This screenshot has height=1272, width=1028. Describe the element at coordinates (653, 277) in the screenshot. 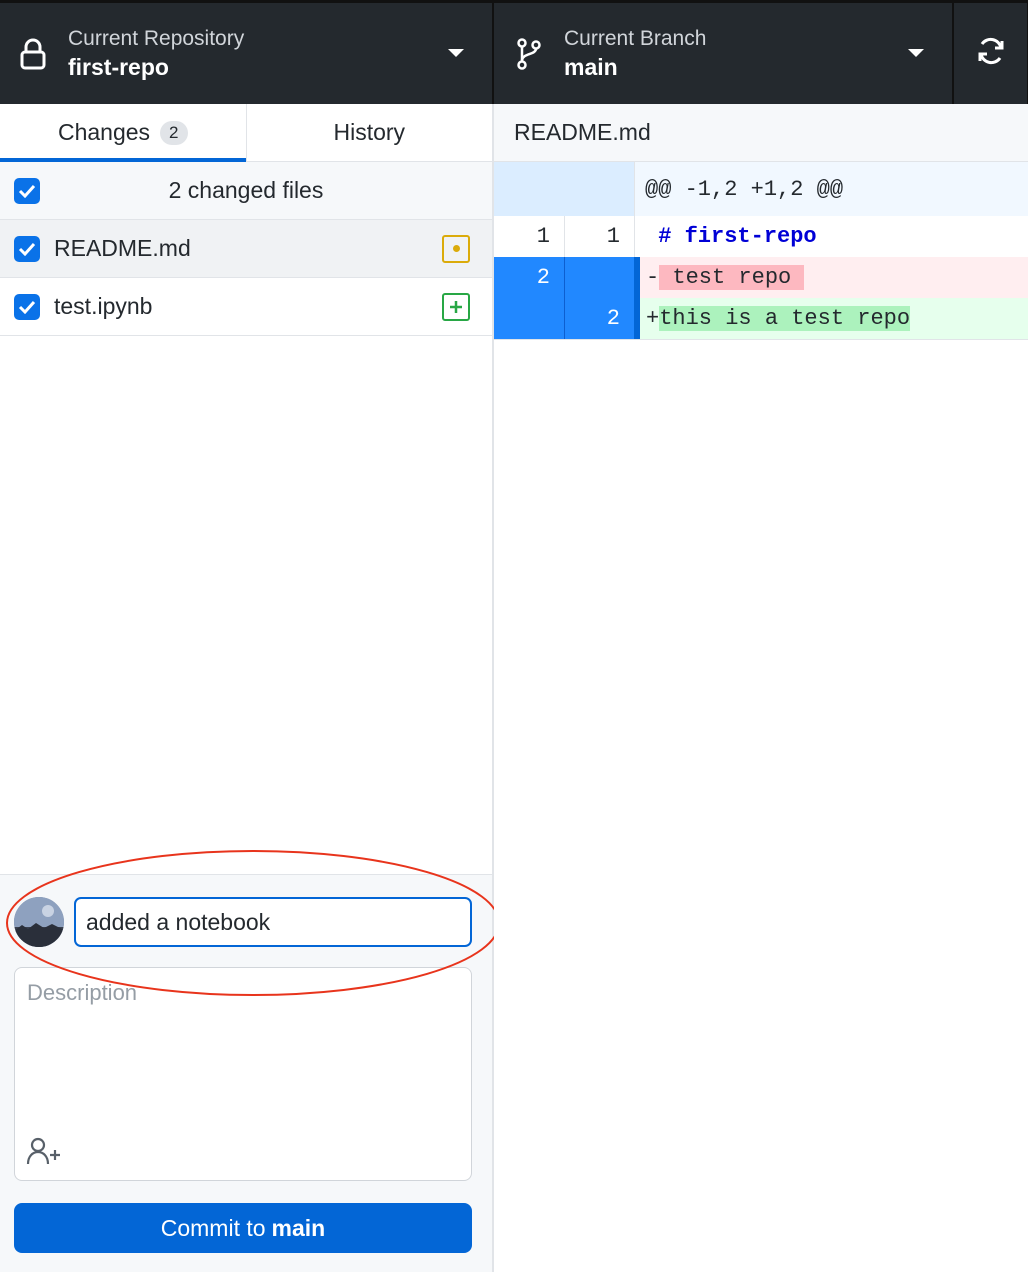

I see `diff-line-prefix: -` at that location.